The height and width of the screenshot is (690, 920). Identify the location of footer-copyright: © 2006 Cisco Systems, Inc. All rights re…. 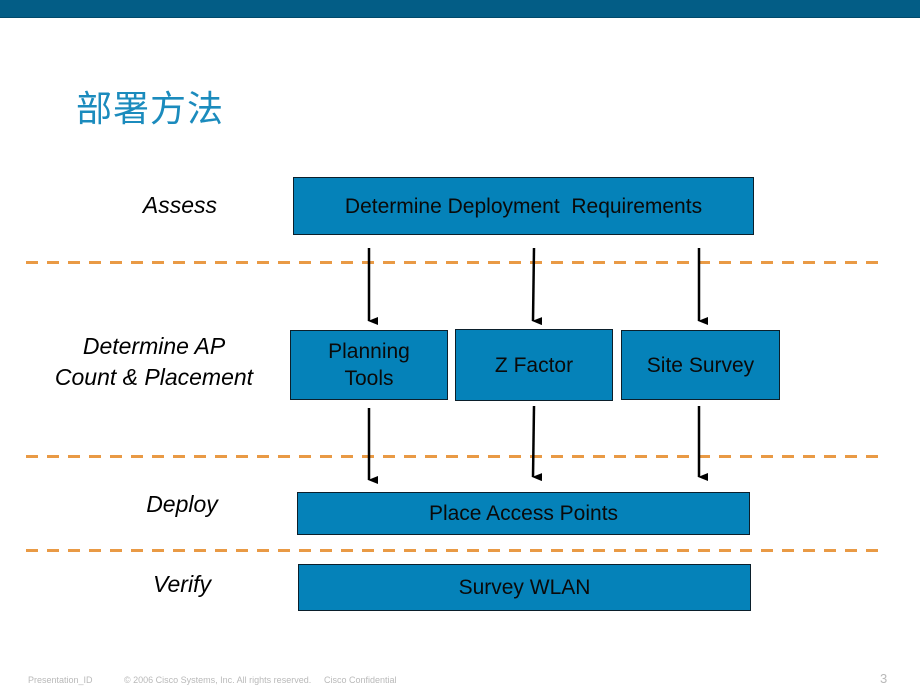
(218, 680).